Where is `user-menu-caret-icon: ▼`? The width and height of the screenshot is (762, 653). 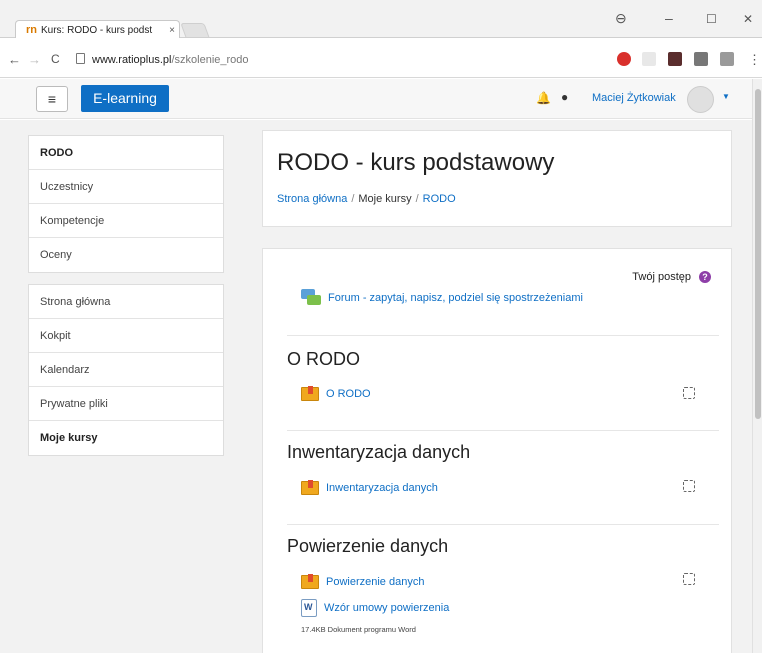
user-menu-caret-icon: ▼ is located at coordinates (726, 96).